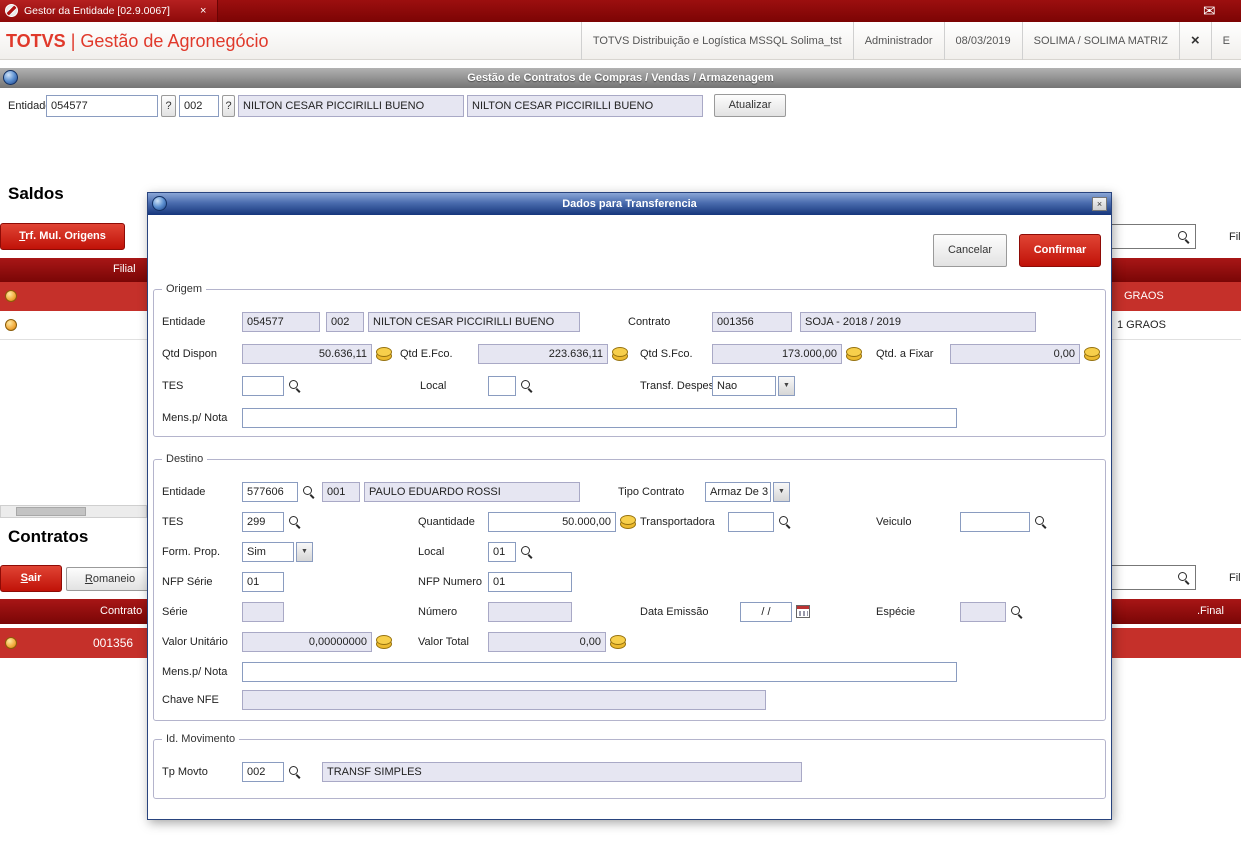  Describe the element at coordinates (918, 322) in the screenshot. I see `origem-contrato-desc-field: SOJA - 2018 / 2019` at that location.